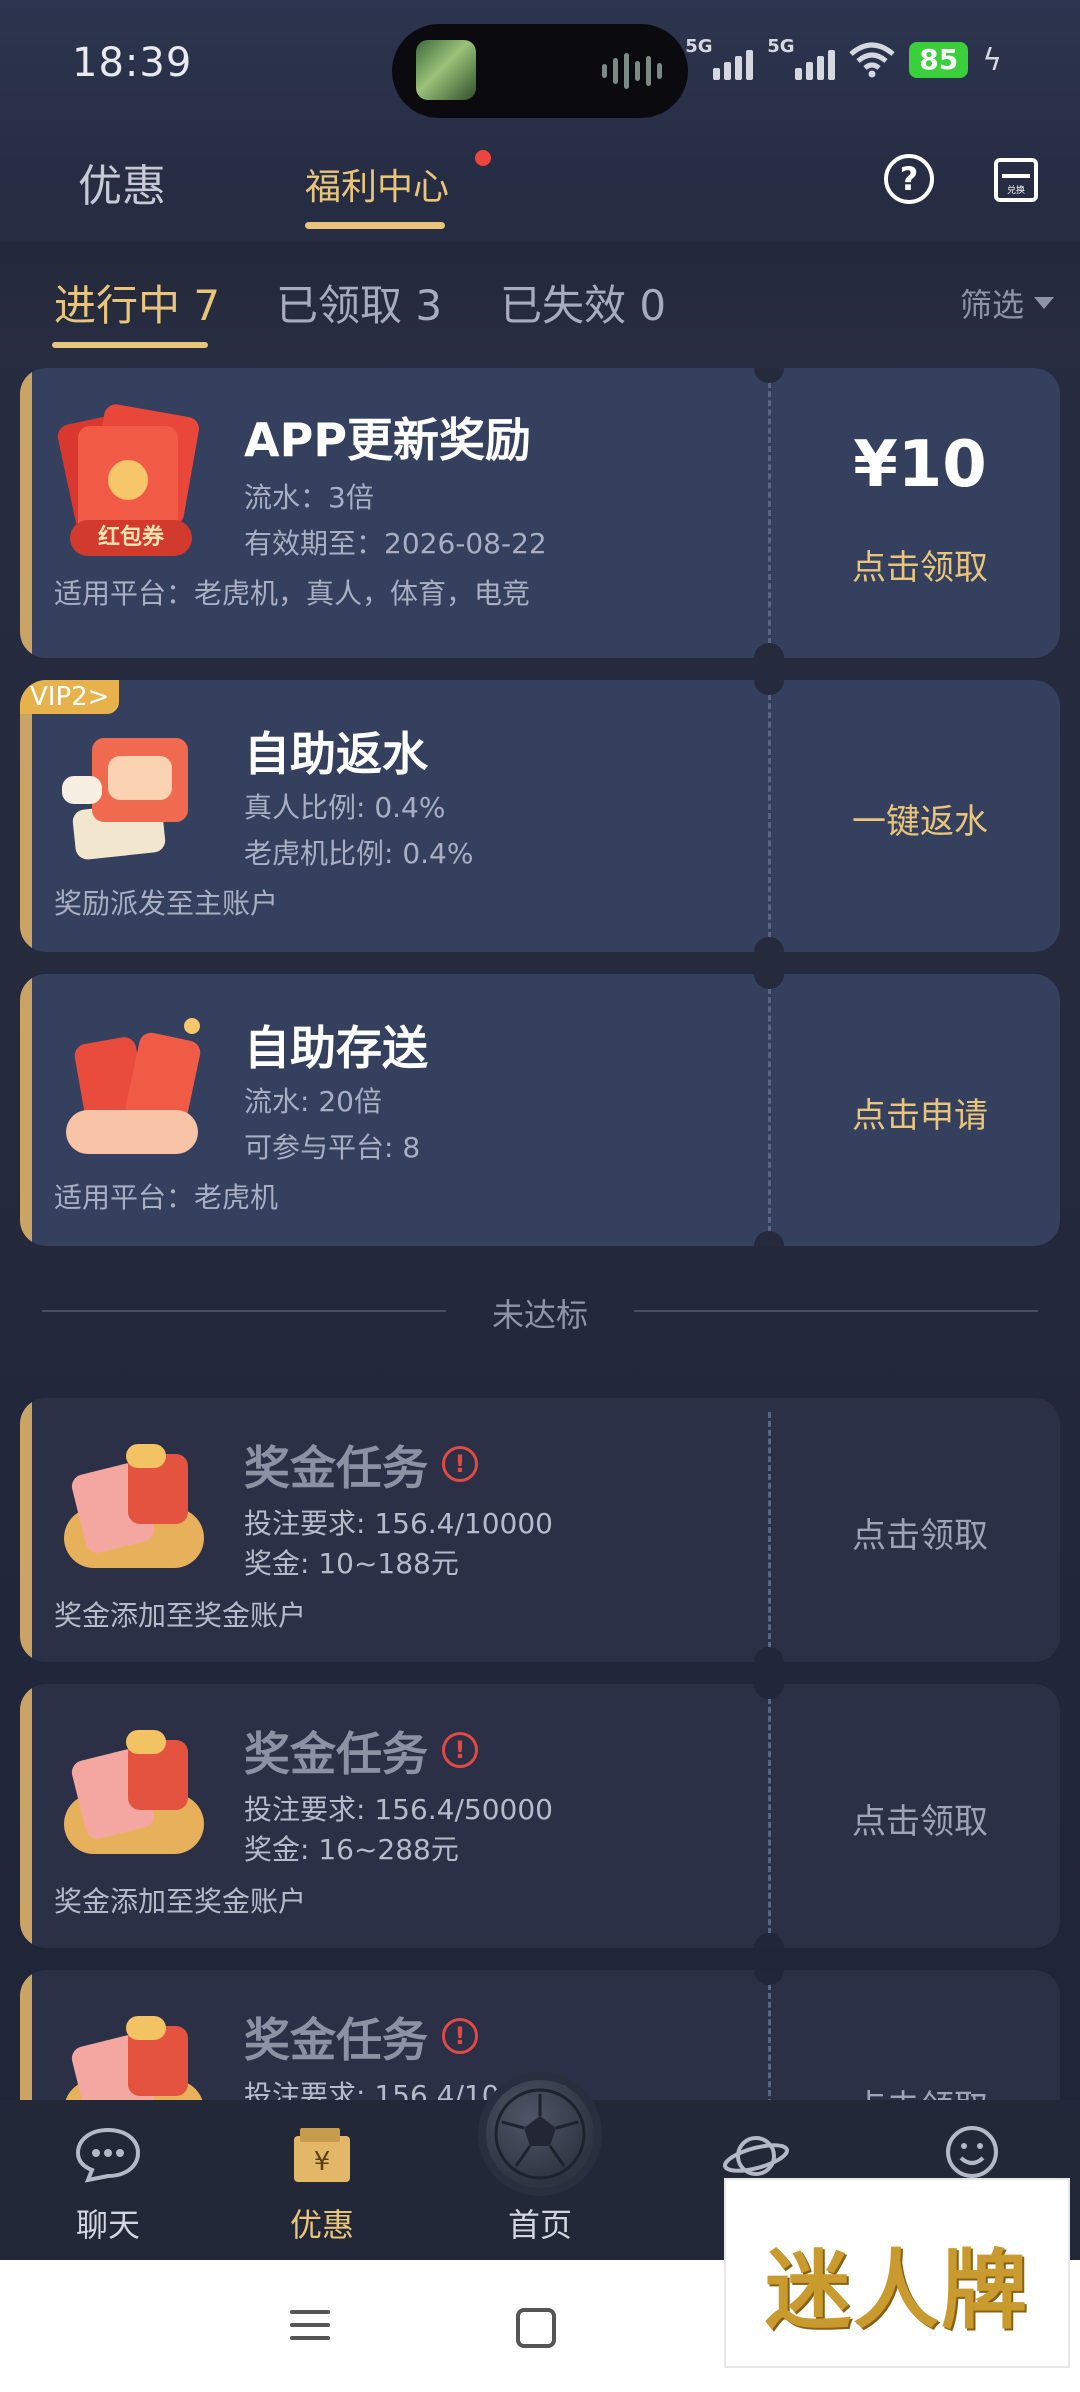 Image resolution: width=1080 pixels, height=2392 pixels. I want to click on battery-level: 85, so click(939, 60).